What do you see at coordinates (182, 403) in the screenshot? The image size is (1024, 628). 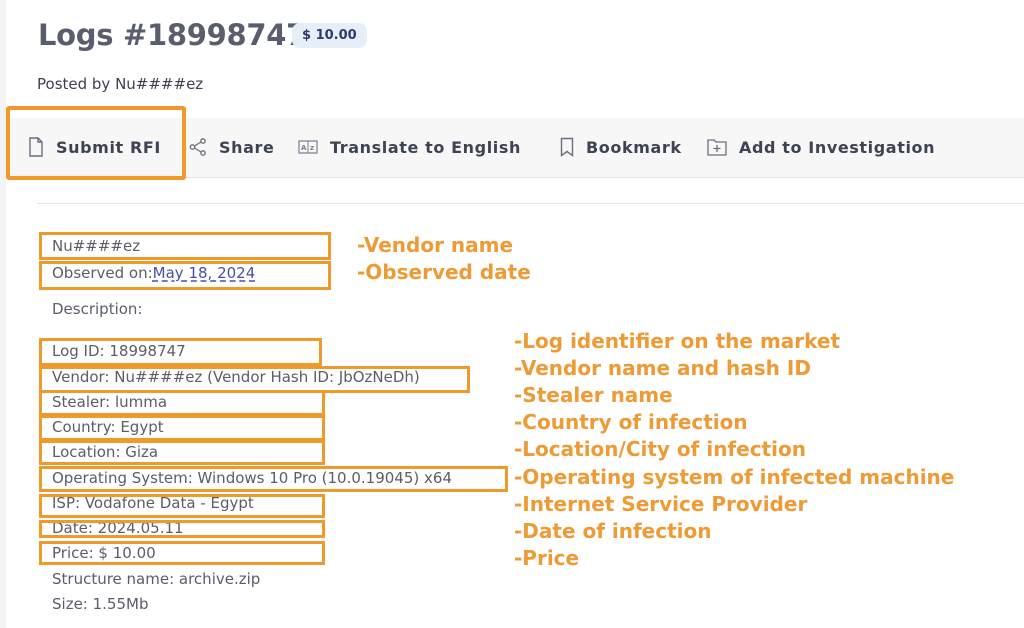 I see `highlight-stealer` at bounding box center [182, 403].